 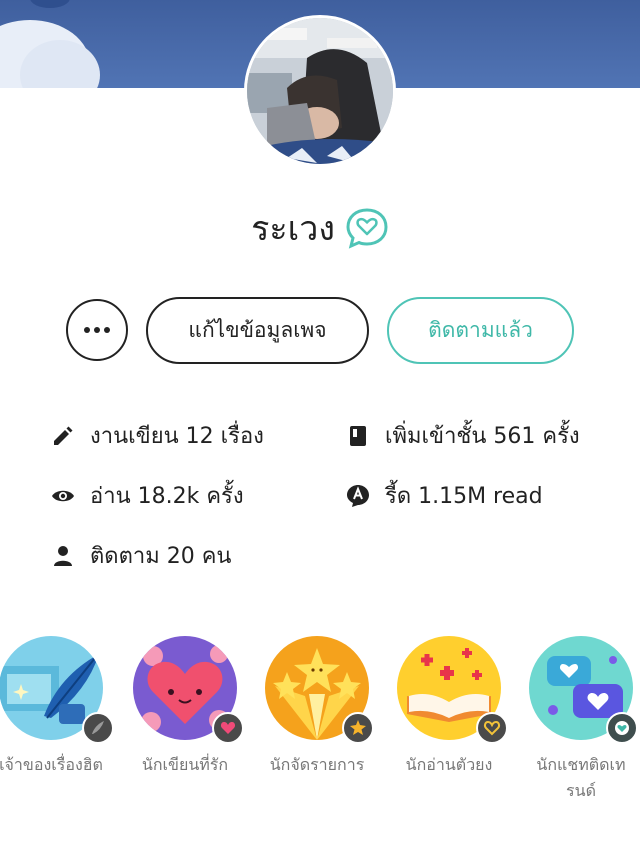 I want to click on profile-actions: แก้ไขข้อมูลเพจ ติดตามแล้ว, so click(x=320, y=331).